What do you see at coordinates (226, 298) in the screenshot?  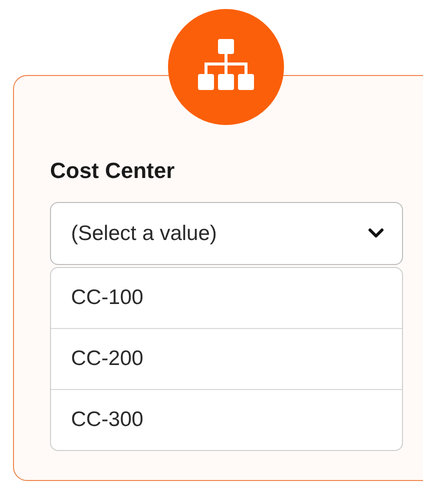 I see `dropdown-option: CC-100` at bounding box center [226, 298].